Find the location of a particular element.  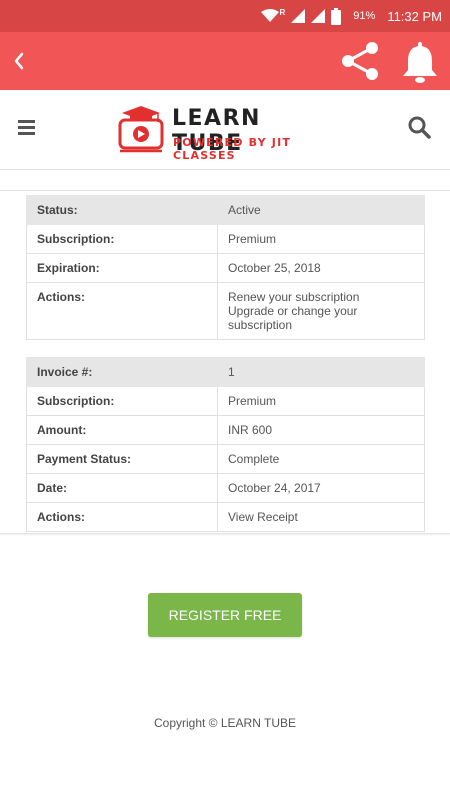

battery-level: 91% is located at coordinates (364, 16).